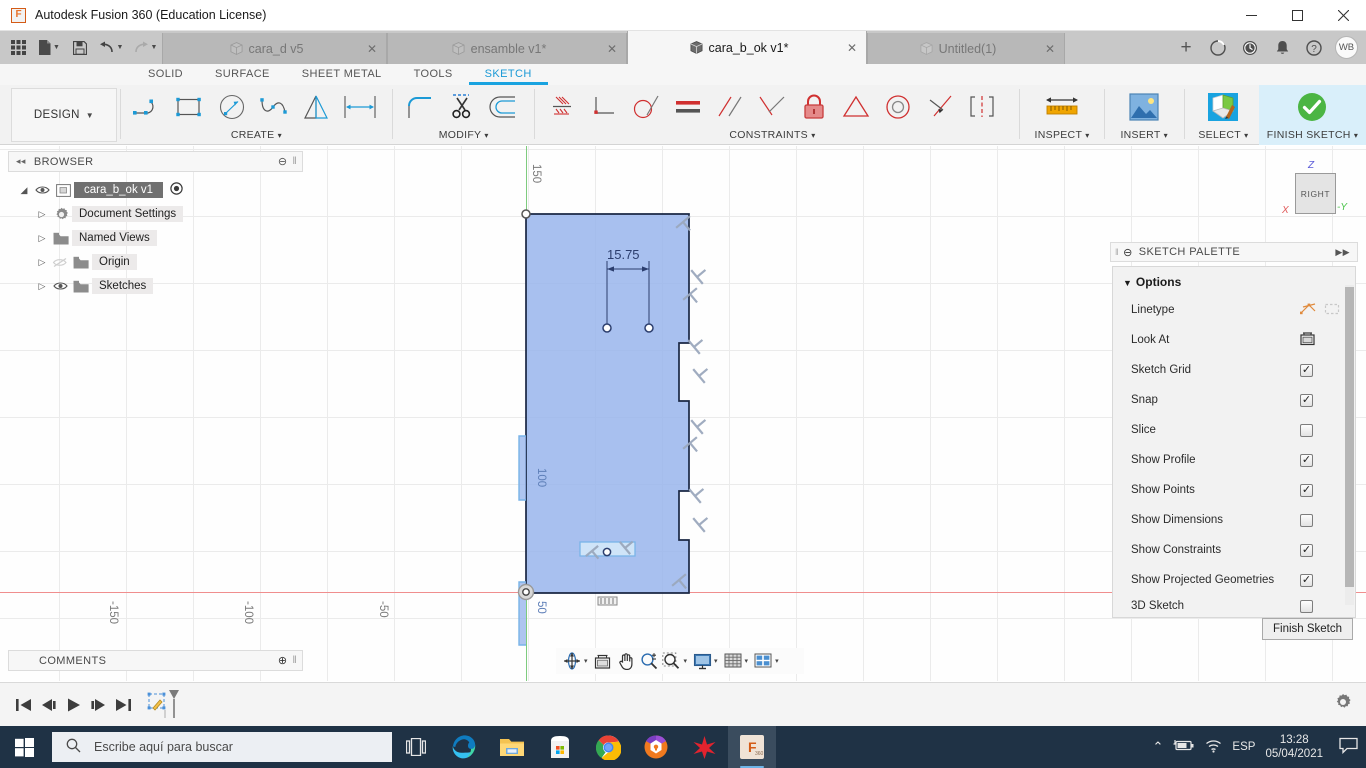  I want to click on undo-icon: ▼, so click(111, 48).